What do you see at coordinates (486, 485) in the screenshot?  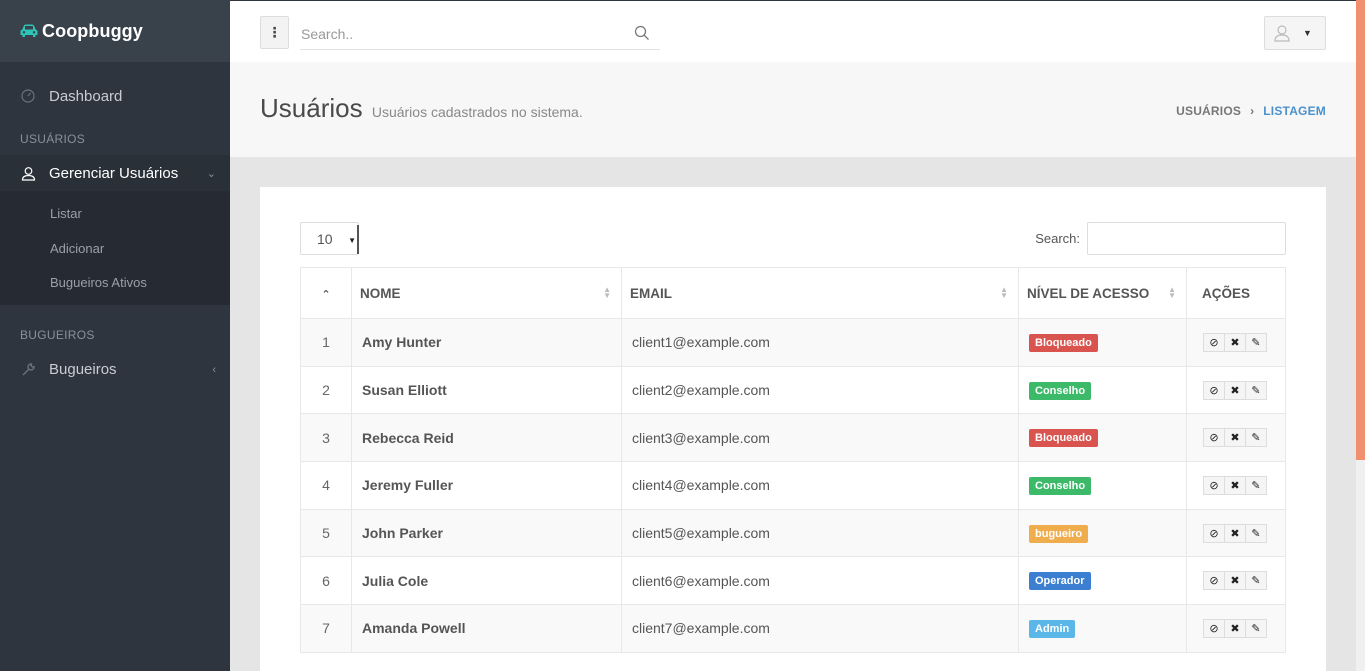 I see `row-name: Jeremy Fuller` at bounding box center [486, 485].